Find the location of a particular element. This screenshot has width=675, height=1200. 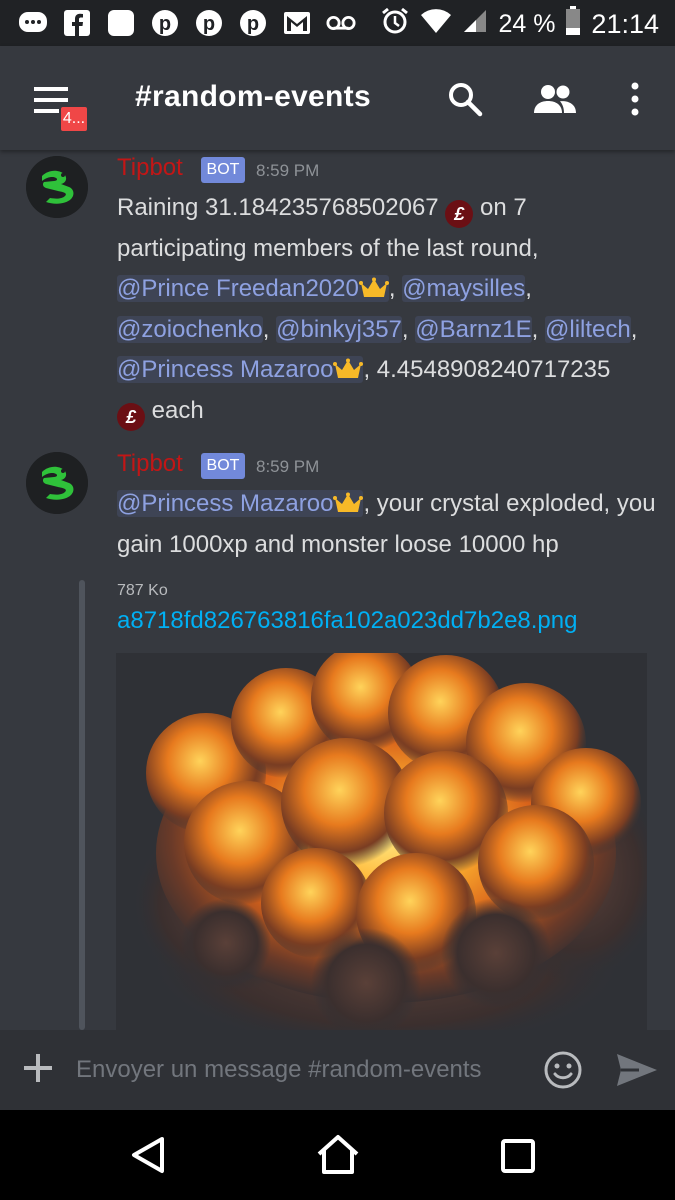

message-text: Raining 31.184235768502067 is located at coordinates (278, 207).